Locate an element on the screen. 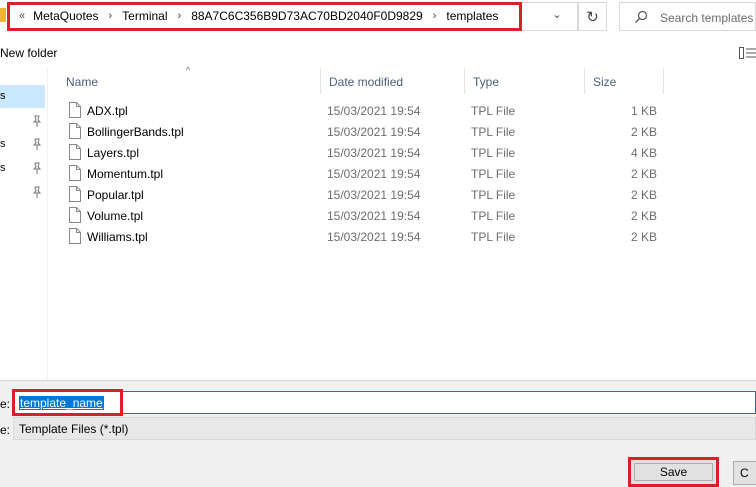 Image resolution: width=756 pixels, height=487 pixels. cancel-button: C is located at coordinates (744, 473).